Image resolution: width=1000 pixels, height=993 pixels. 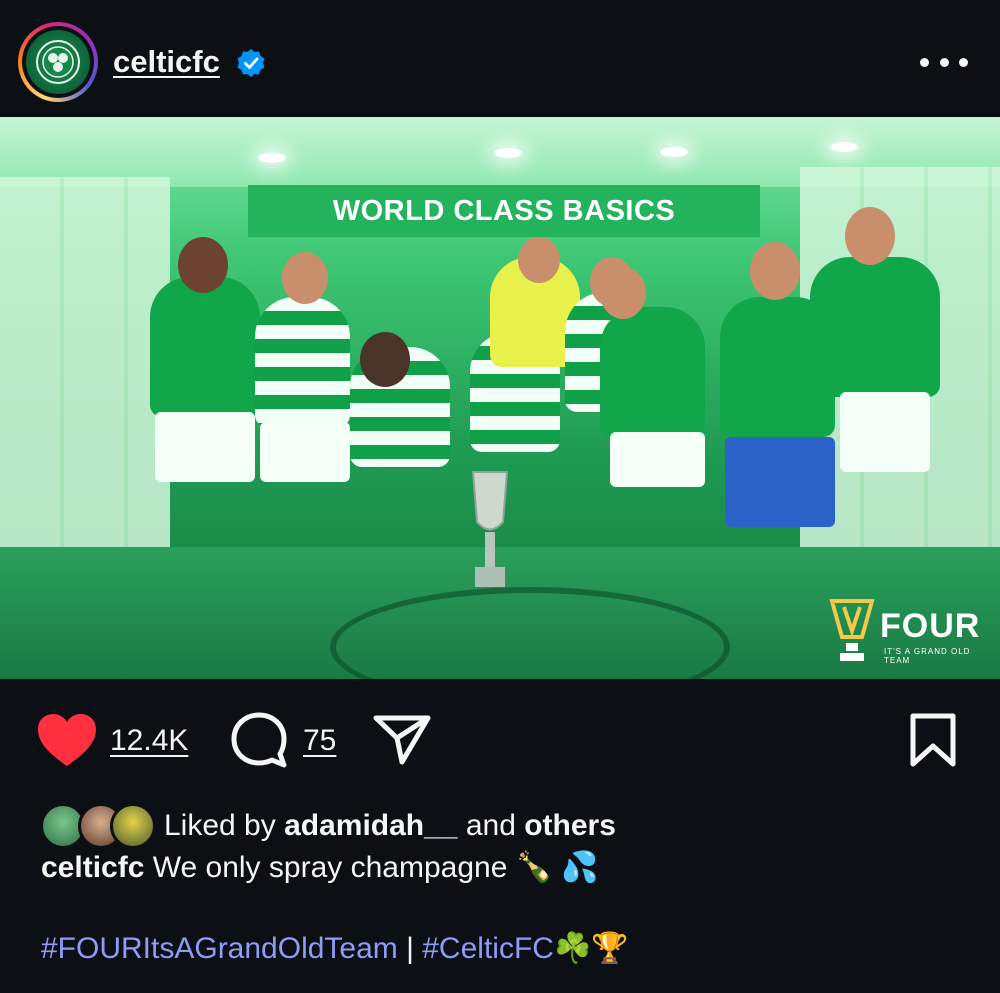 I want to click on heart-filled-icon, so click(x=67, y=740).